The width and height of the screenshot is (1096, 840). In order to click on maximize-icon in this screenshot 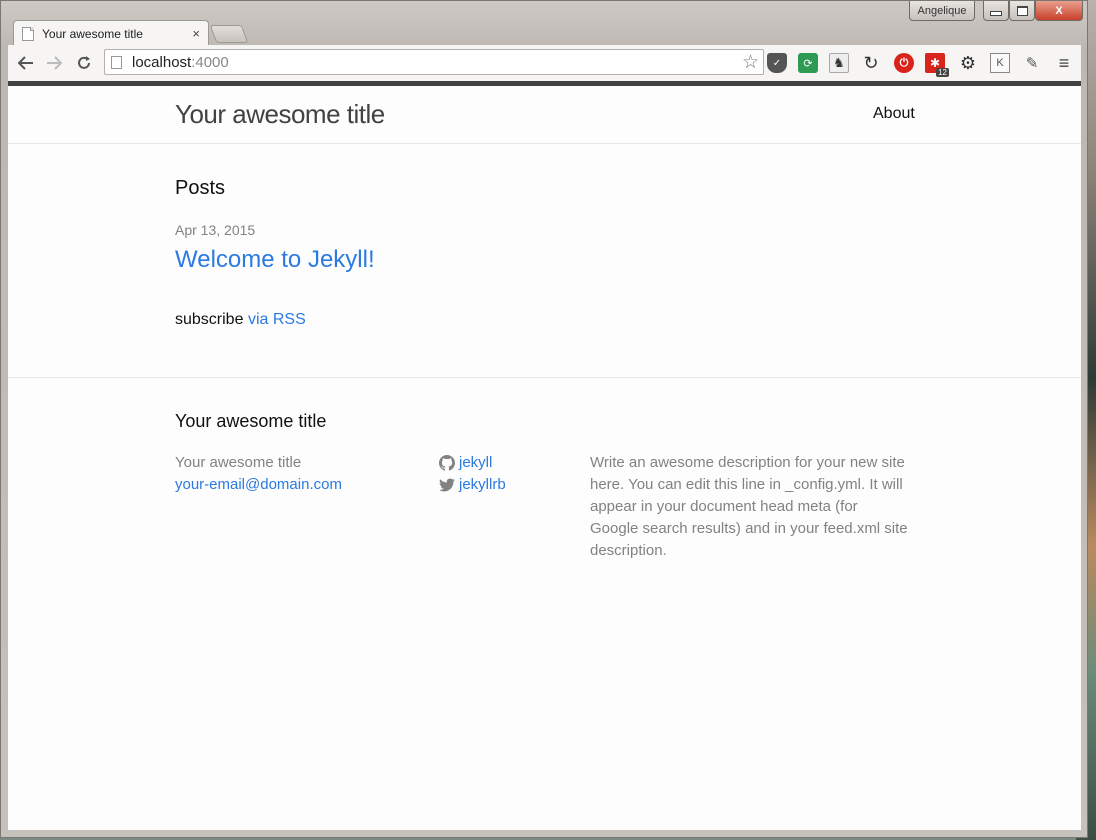, I will do `click(1022, 10)`.